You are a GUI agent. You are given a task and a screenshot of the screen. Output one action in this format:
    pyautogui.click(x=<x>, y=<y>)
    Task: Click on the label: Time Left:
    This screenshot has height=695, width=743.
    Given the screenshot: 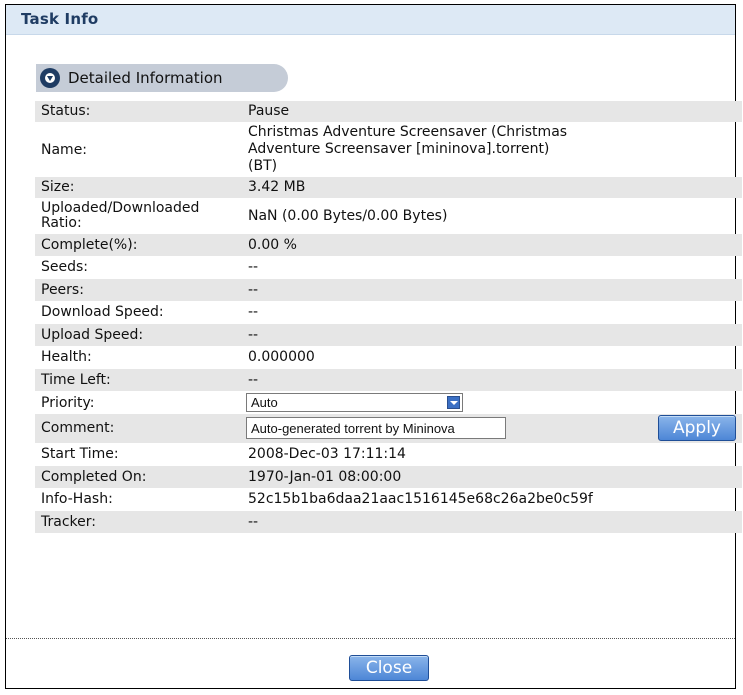 What is the action you would take?
    pyautogui.click(x=76, y=380)
    